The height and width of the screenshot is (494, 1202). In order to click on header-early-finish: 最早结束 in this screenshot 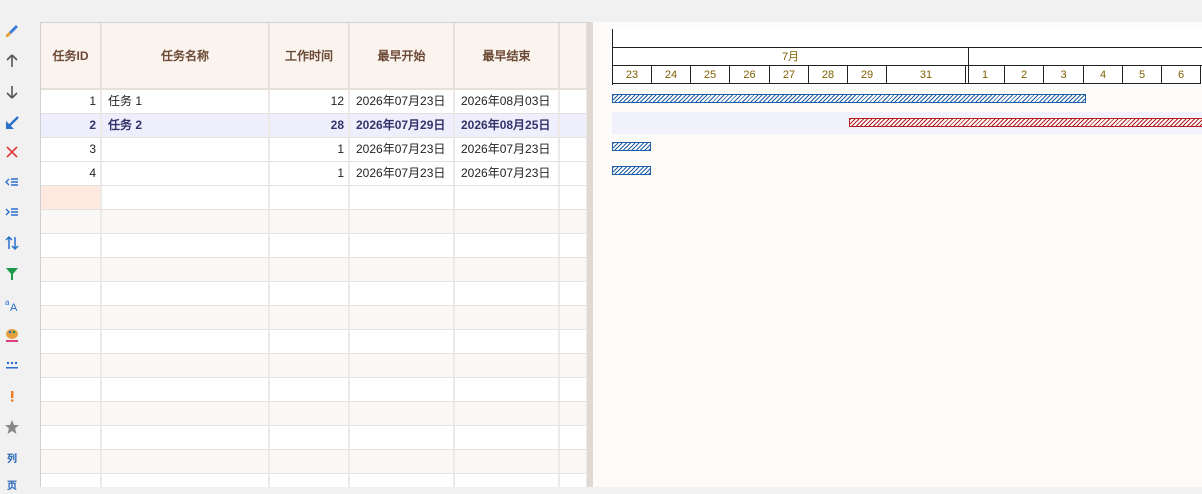, I will do `click(507, 56)`.